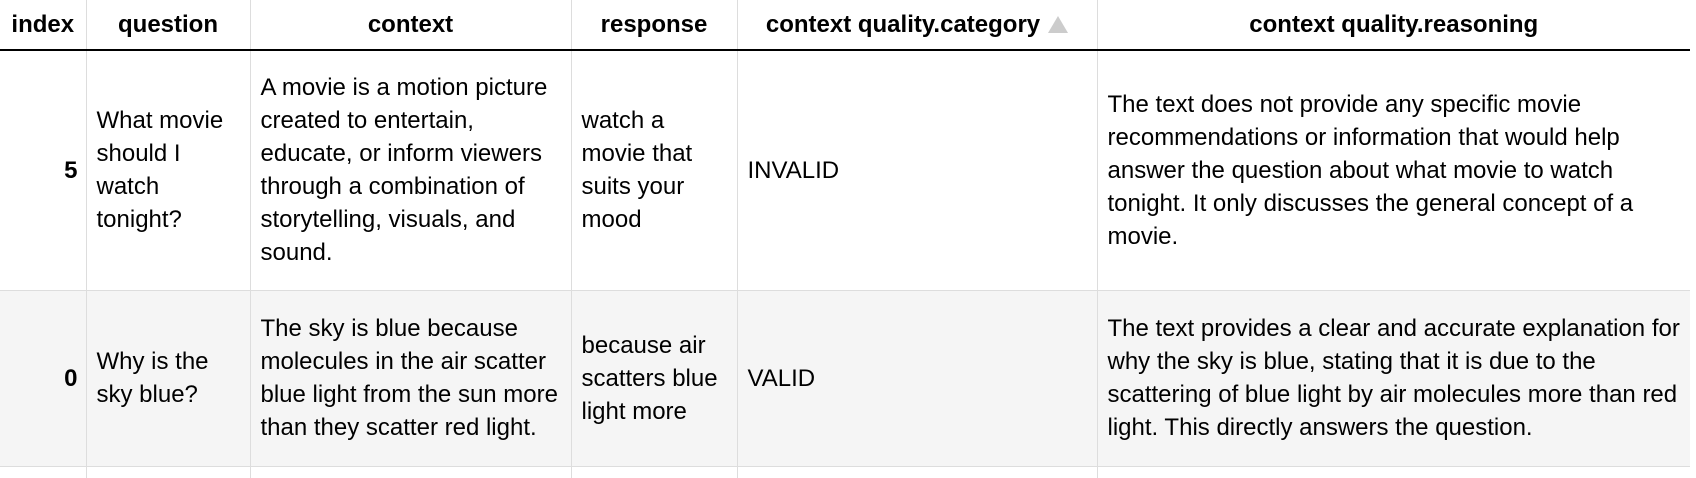 The image size is (1696, 478). I want to click on table-row-partial, so click(845, 472).